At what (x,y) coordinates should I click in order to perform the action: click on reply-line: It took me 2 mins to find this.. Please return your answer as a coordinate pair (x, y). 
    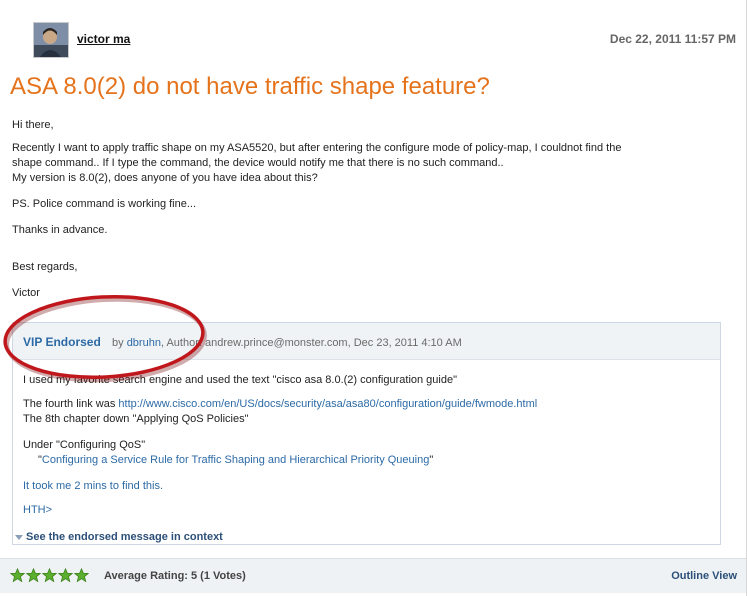
    Looking at the image, I should click on (93, 486).